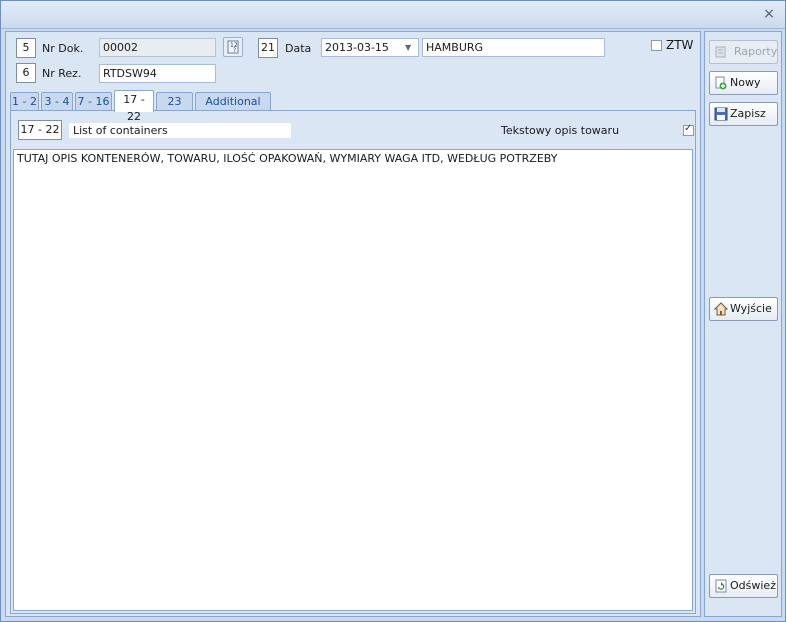 This screenshot has height=622, width=786. I want to click on field-number-21: 21, so click(268, 48).